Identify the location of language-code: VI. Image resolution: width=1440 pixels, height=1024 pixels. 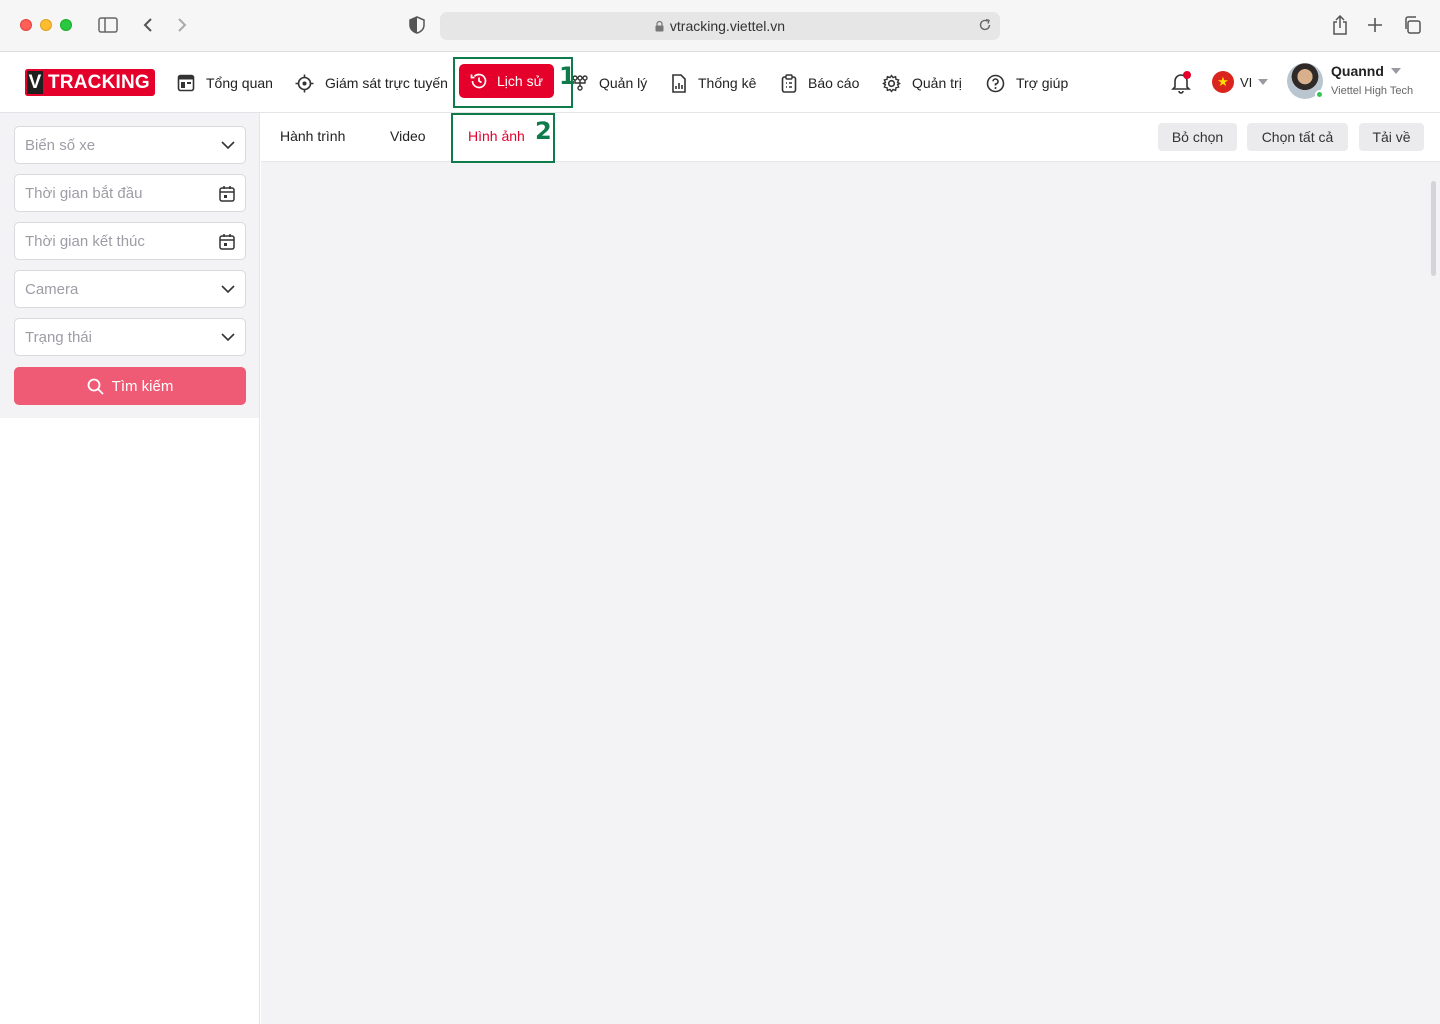
(1246, 82).